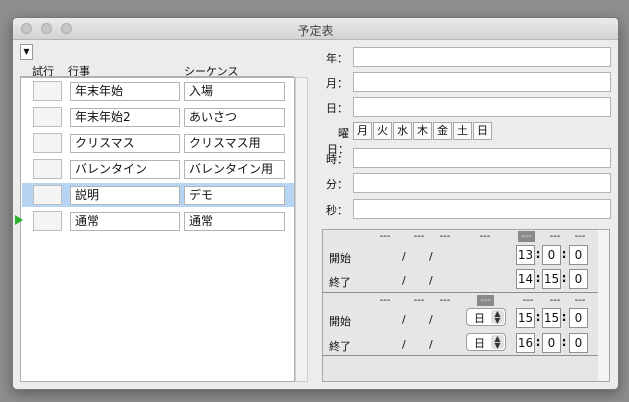 Image resolution: width=629 pixels, height=402 pixels. Describe the element at coordinates (337, 83) in the screenshot. I see `month-label: 月：` at that location.